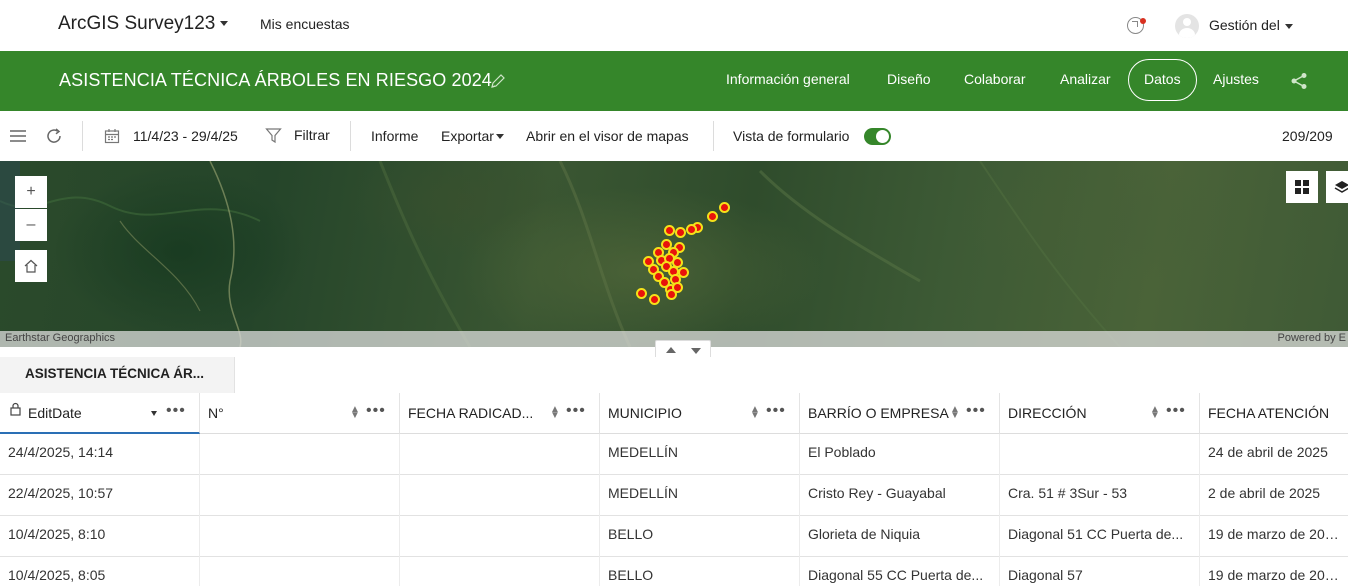  Describe the element at coordinates (185, 136) in the screenshot. I see `date-range: 11/4/23 - 29/4/25` at that location.